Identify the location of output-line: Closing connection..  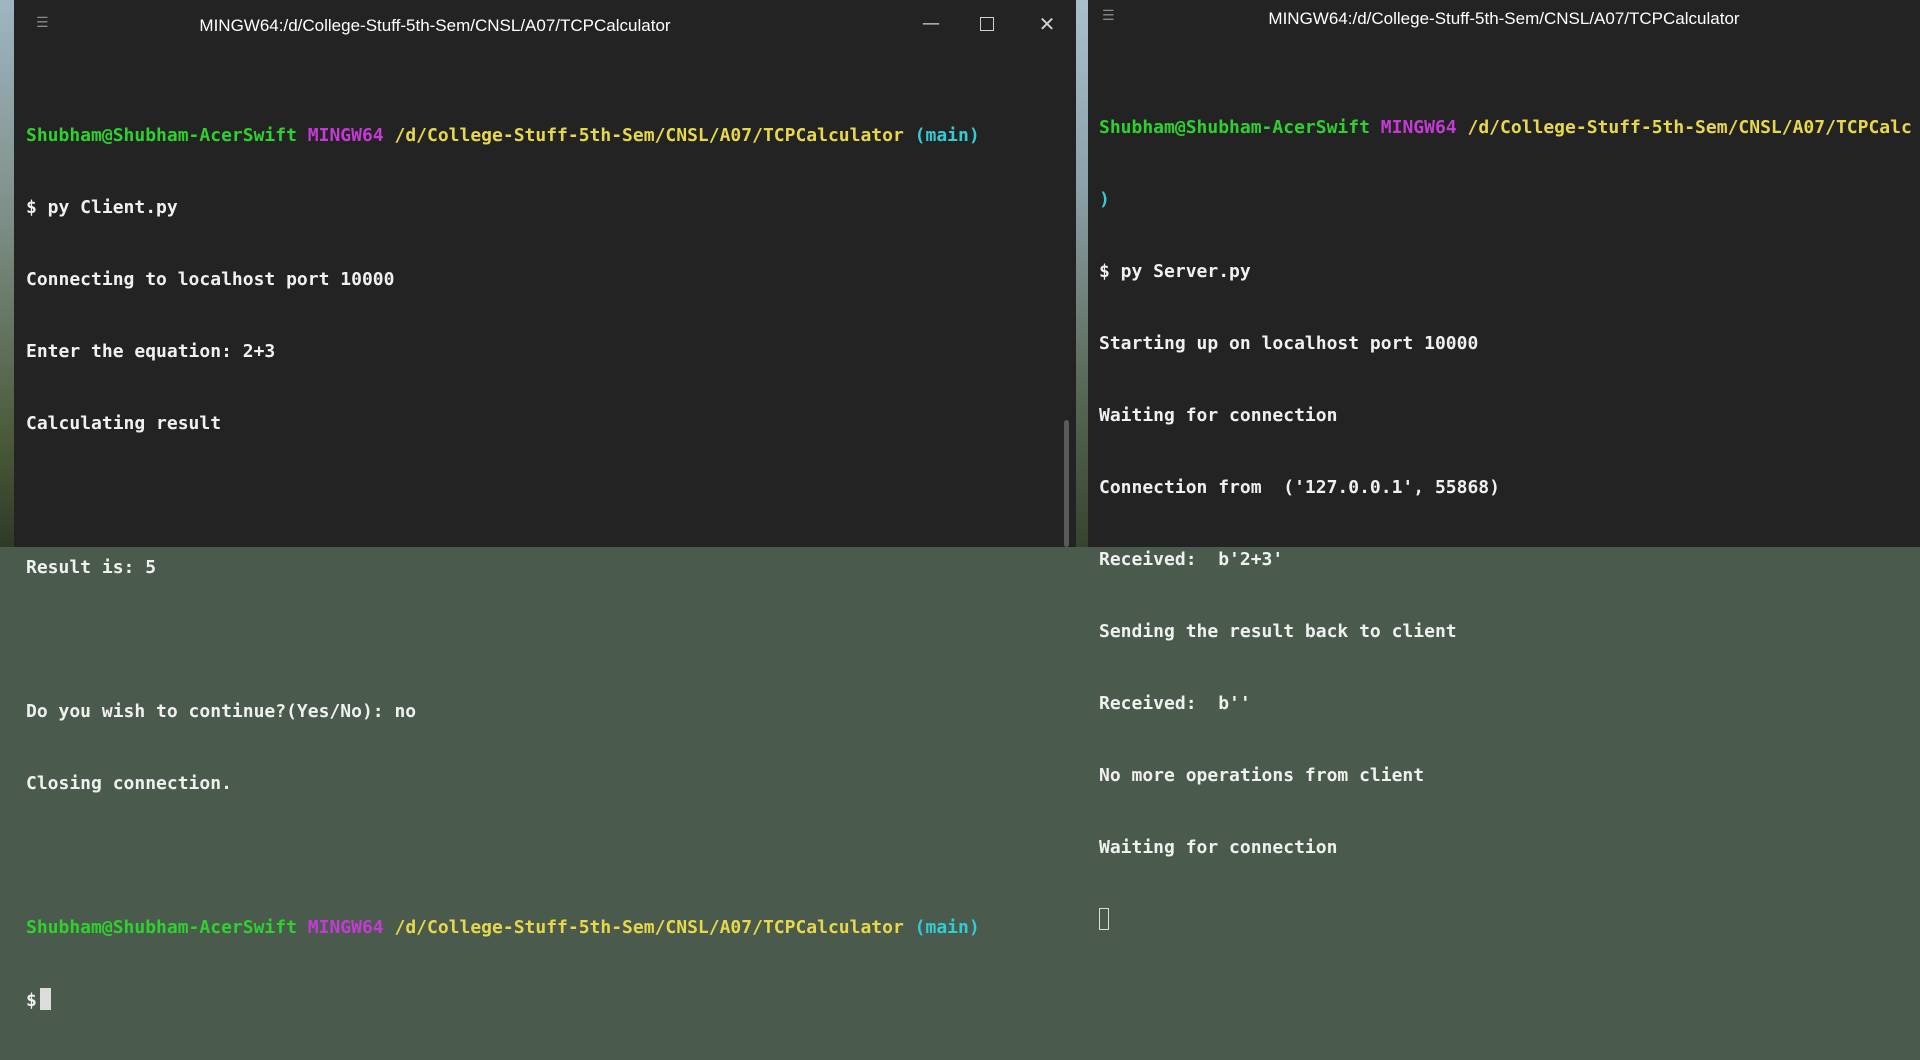
(129, 783).